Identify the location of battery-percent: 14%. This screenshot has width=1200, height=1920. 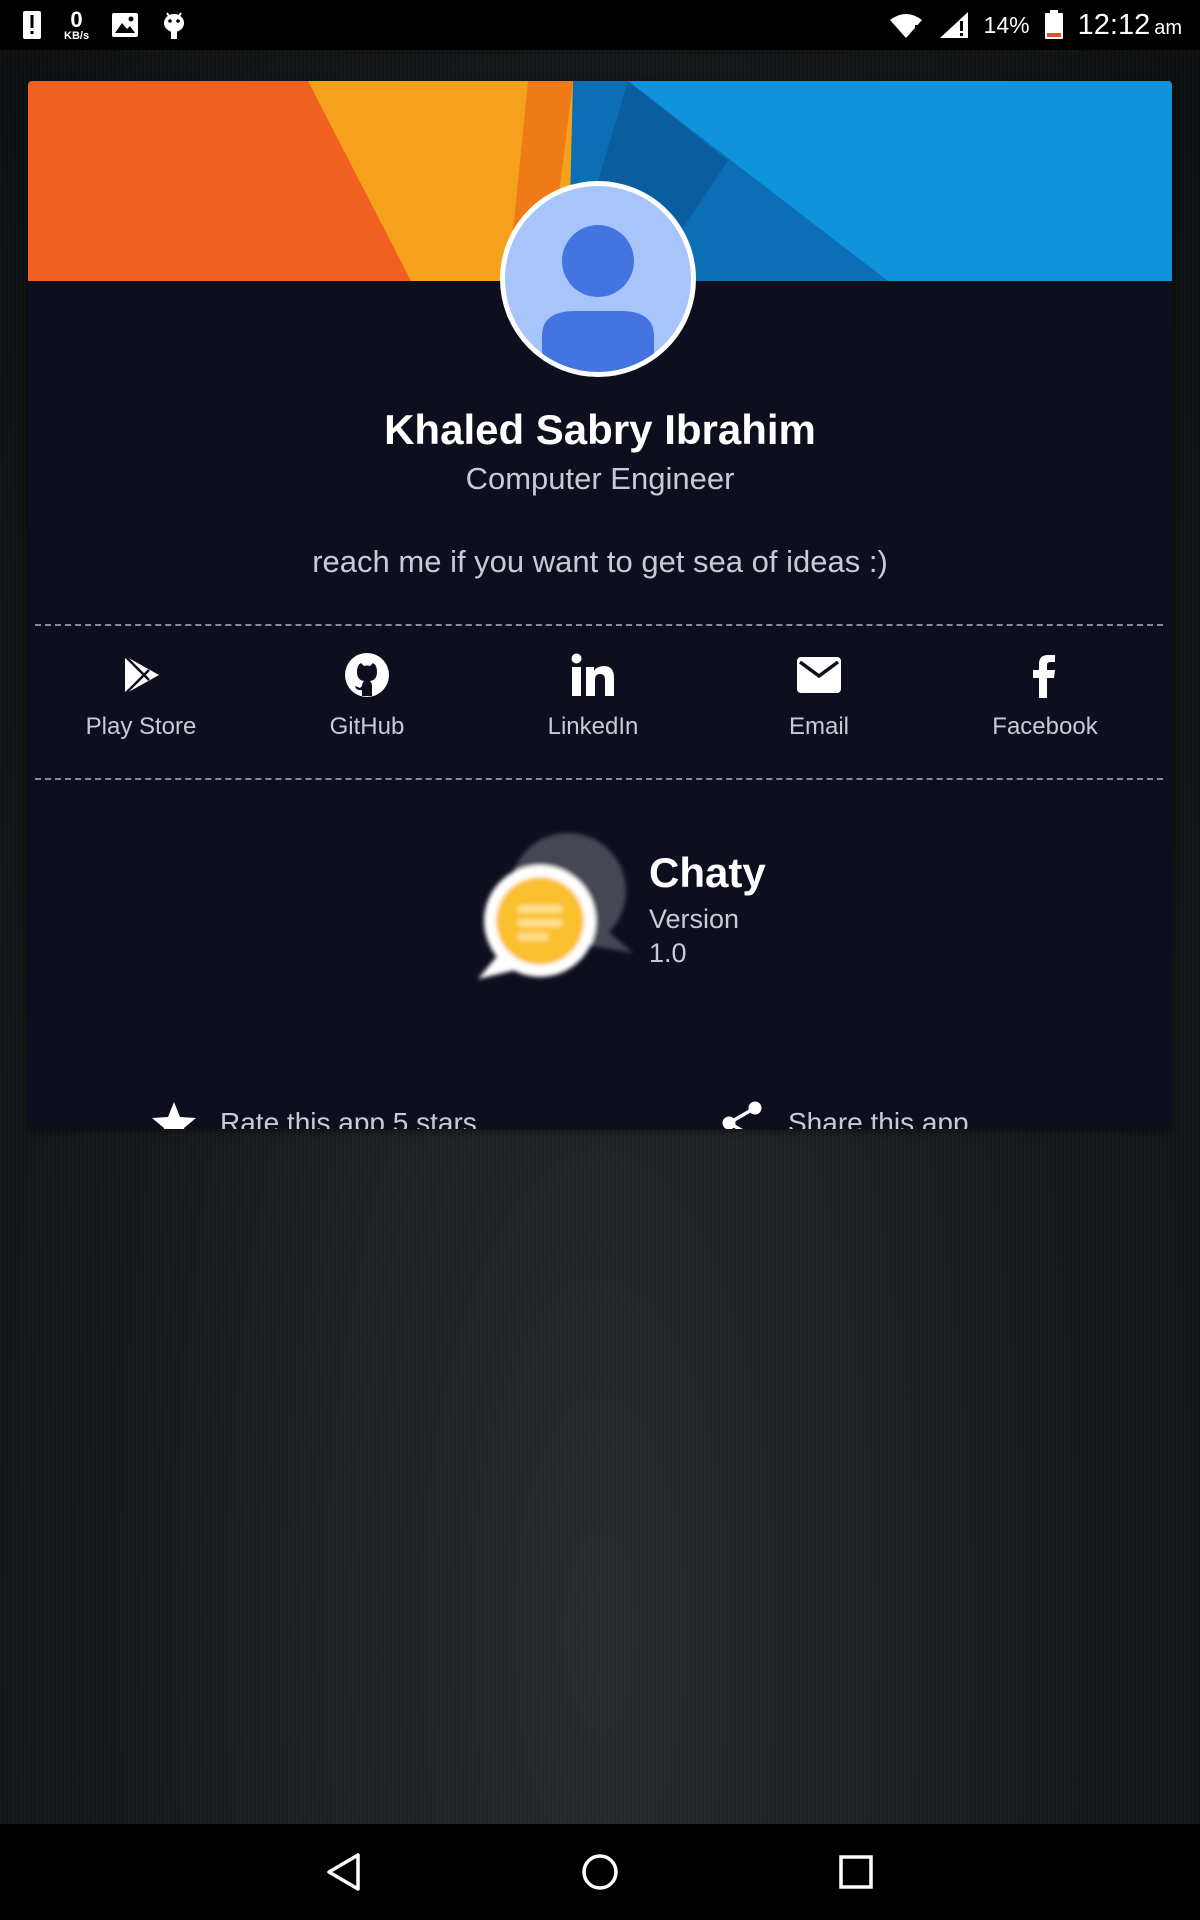
(1006, 24).